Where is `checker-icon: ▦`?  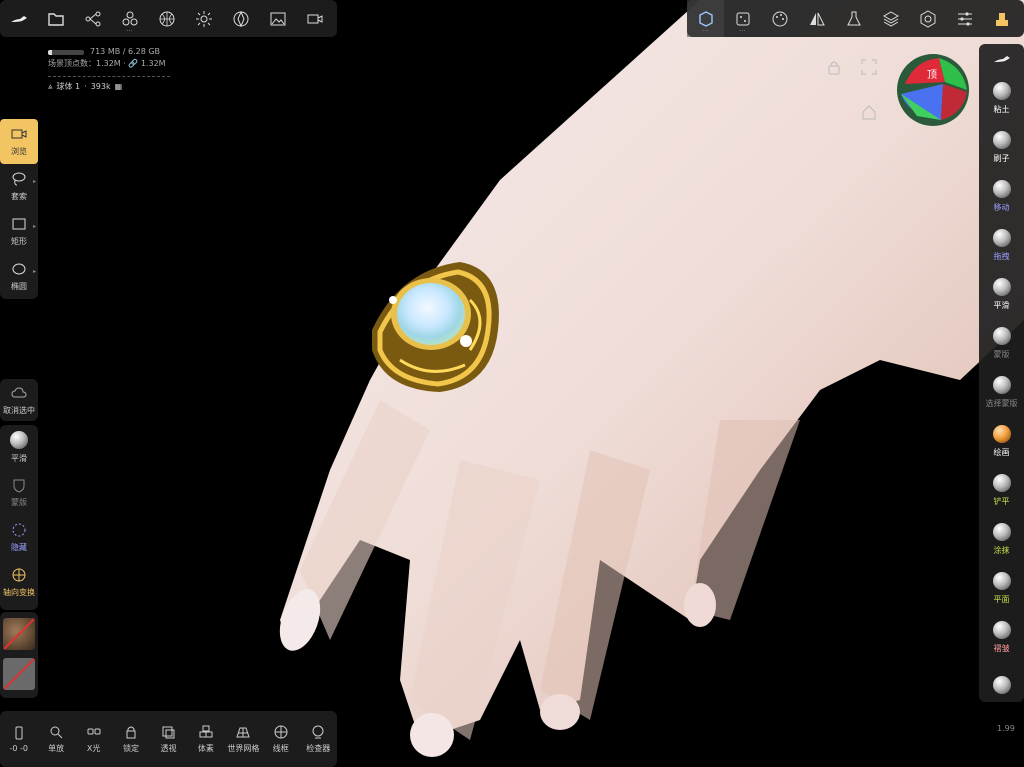
checker-icon: ▦ is located at coordinates (118, 86).